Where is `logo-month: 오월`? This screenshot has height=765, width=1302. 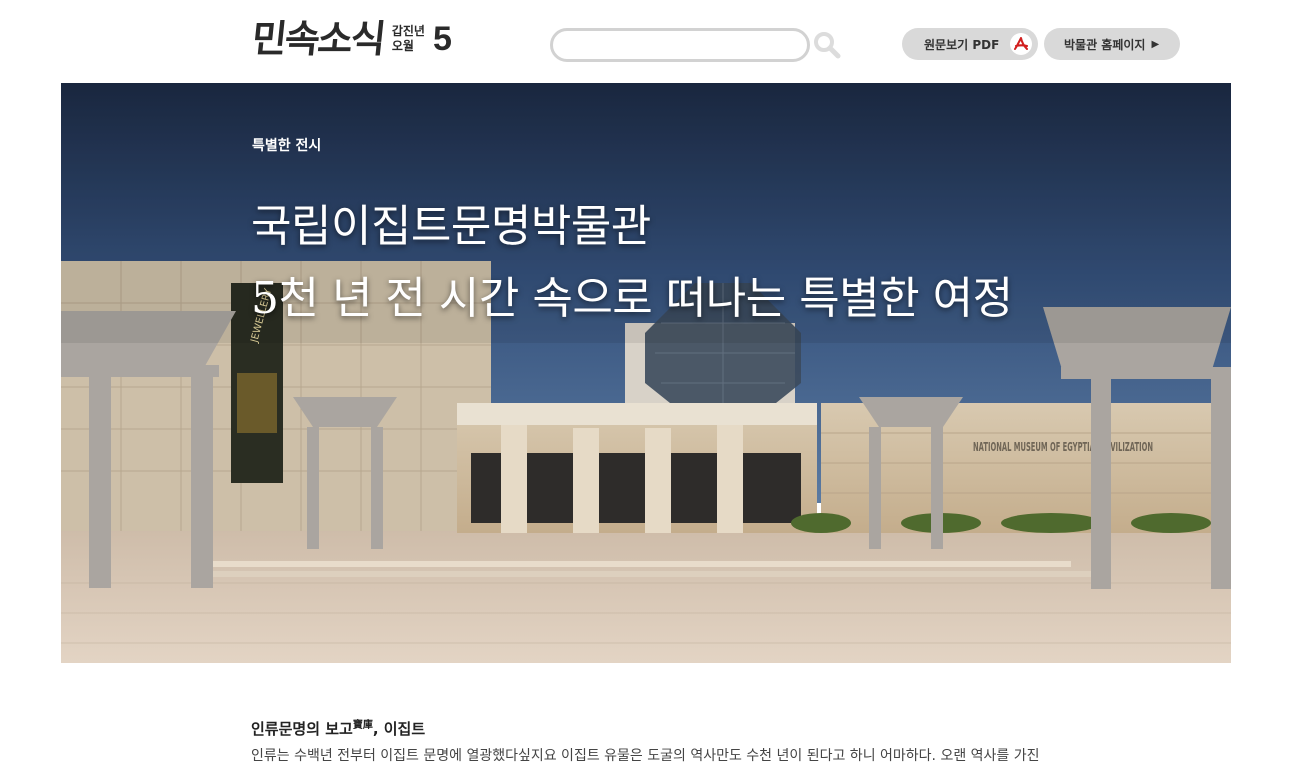 logo-month: 오월 is located at coordinates (402, 46).